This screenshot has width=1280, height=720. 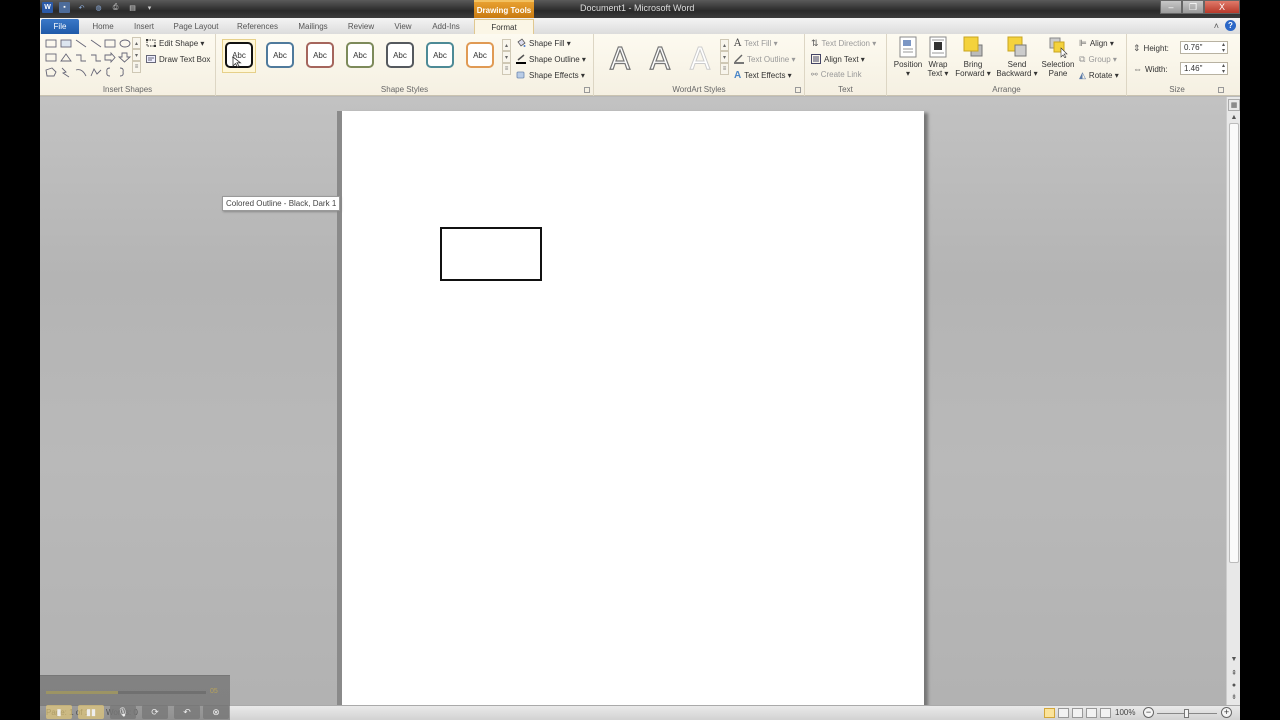 I want to click on previous-page-button: ⇞, so click(x=1234, y=673).